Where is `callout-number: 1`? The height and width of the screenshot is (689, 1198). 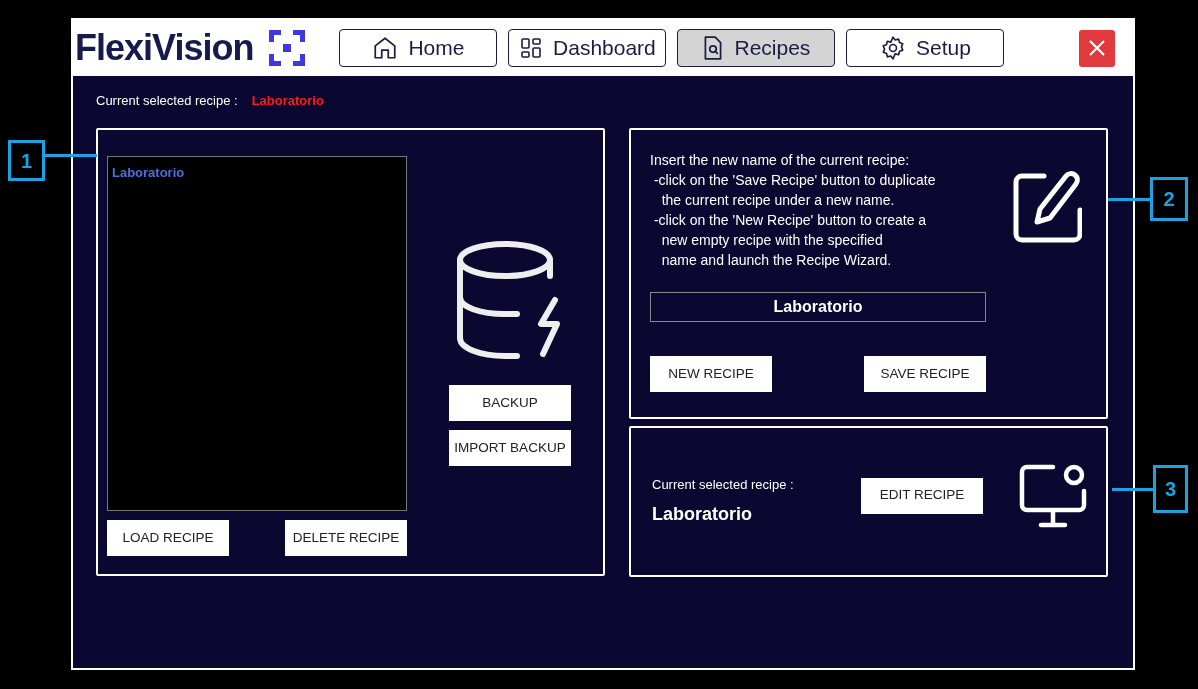 callout-number: 1 is located at coordinates (26, 160).